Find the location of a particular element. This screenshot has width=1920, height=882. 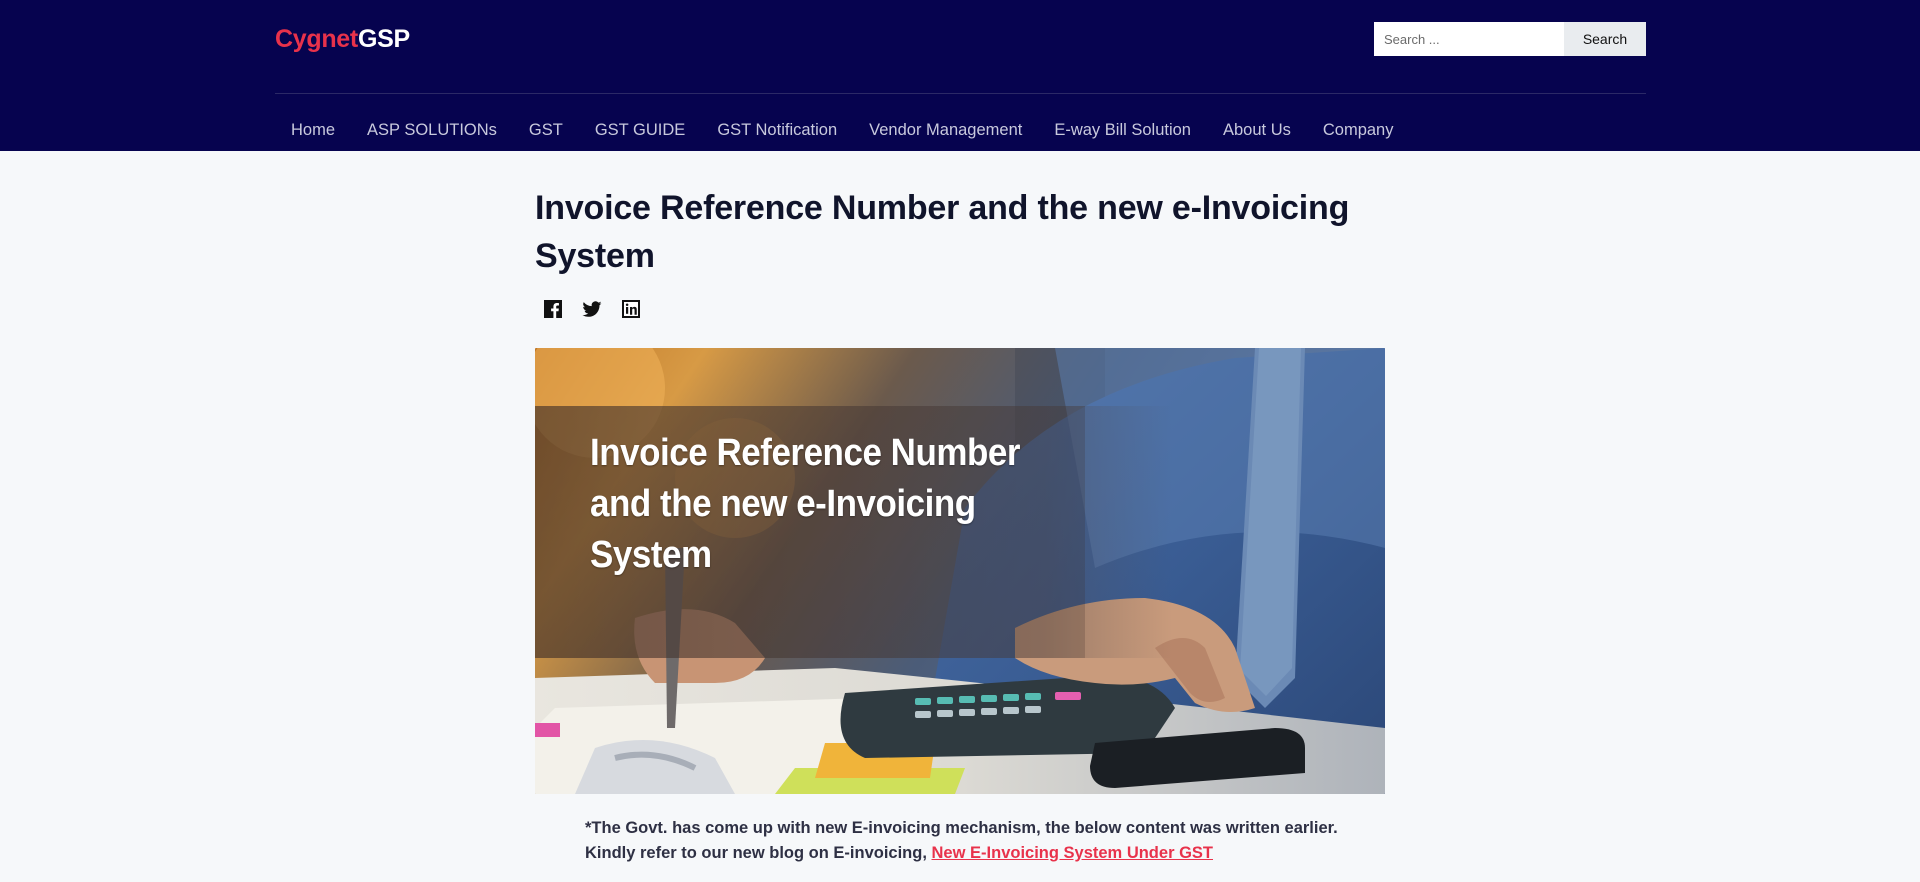

nav-item-company: Company is located at coordinates (1358, 130).